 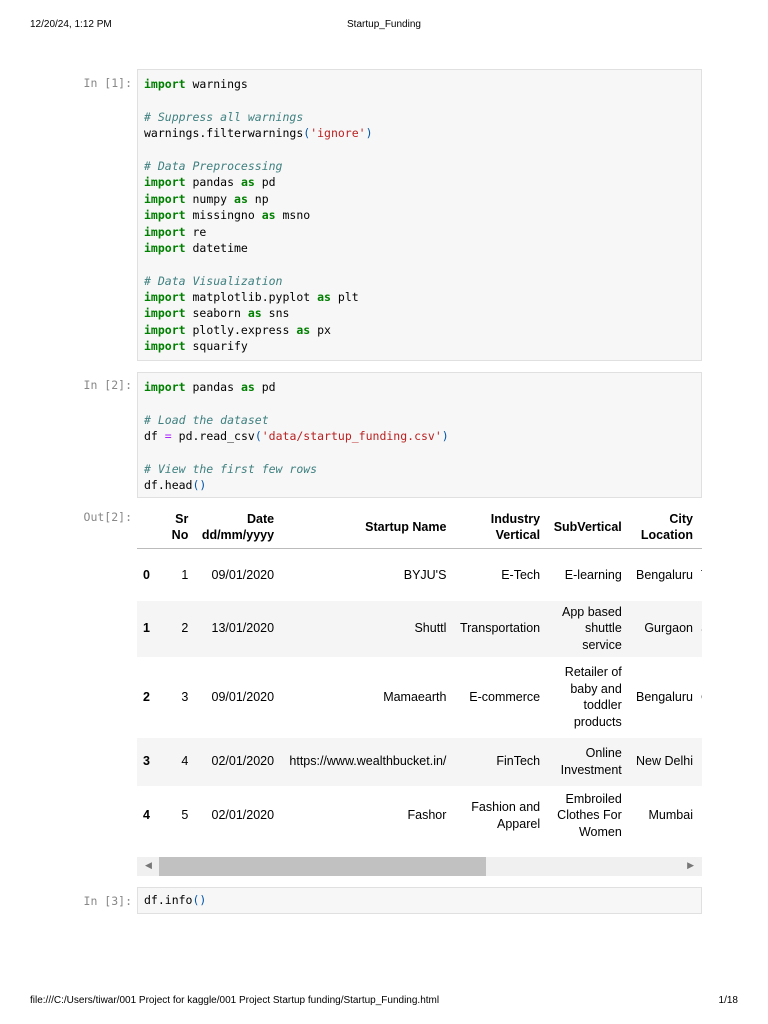 What do you see at coordinates (320, 329) in the screenshot?
I see `code-token: px` at bounding box center [320, 329].